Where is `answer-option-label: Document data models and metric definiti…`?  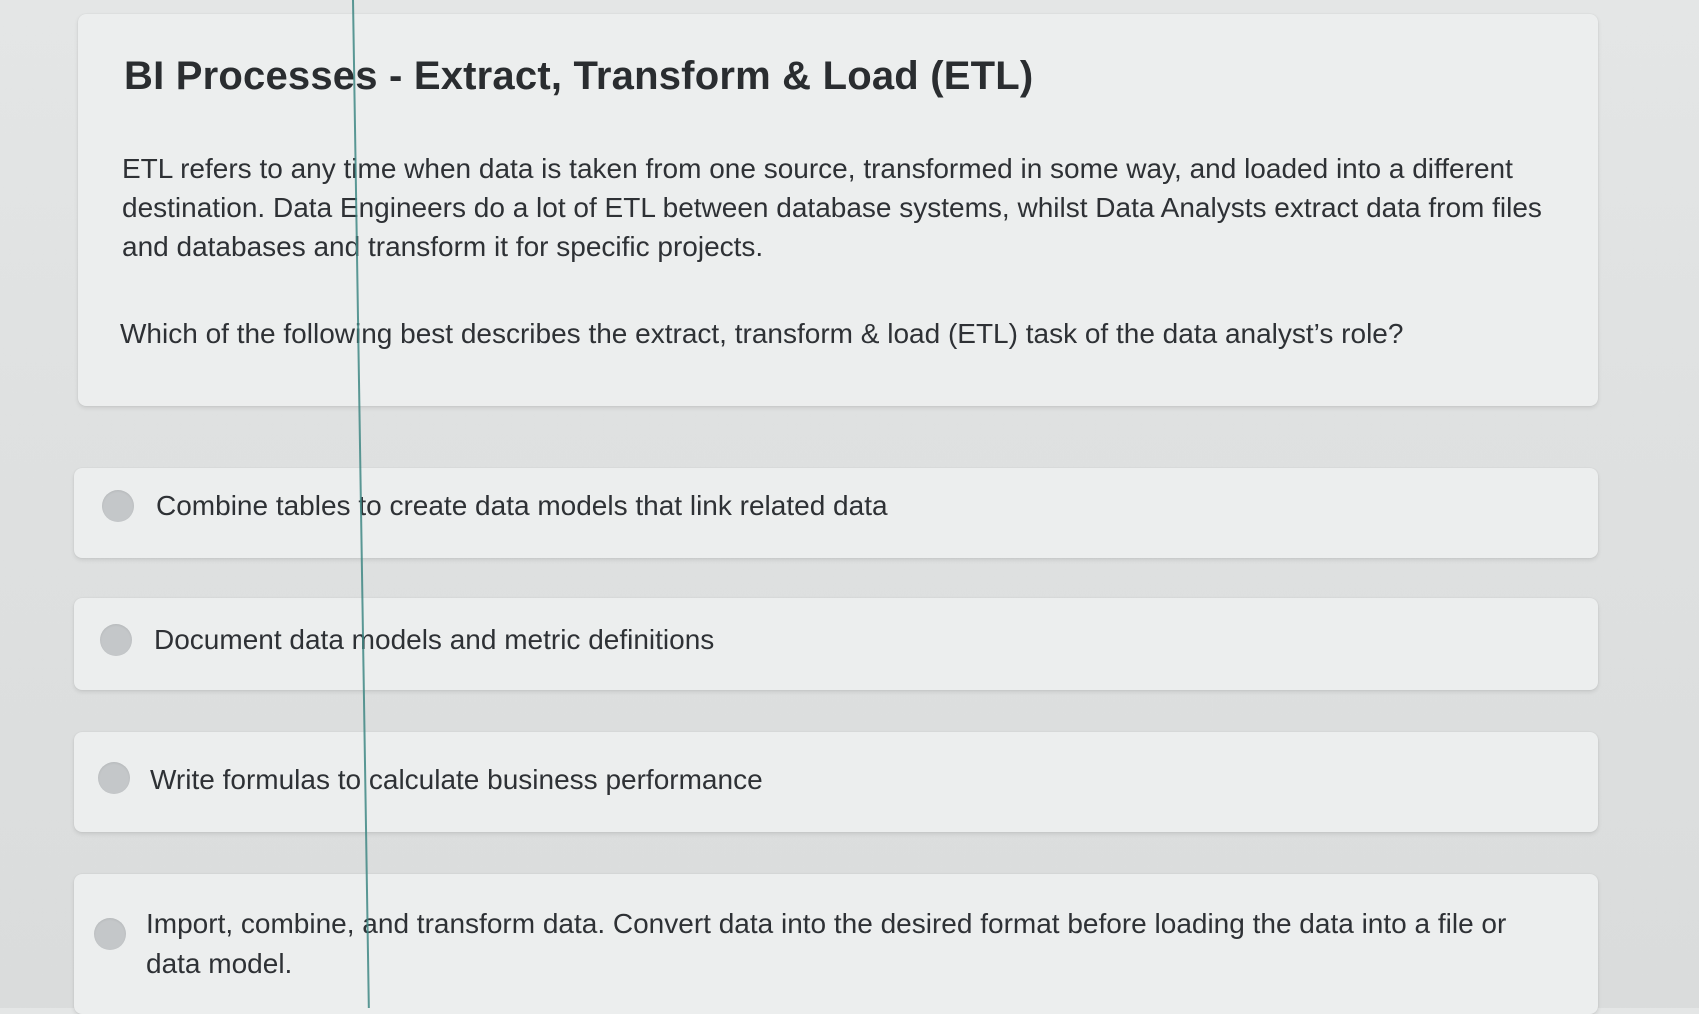 answer-option-label: Document data models and metric definiti… is located at coordinates (434, 639).